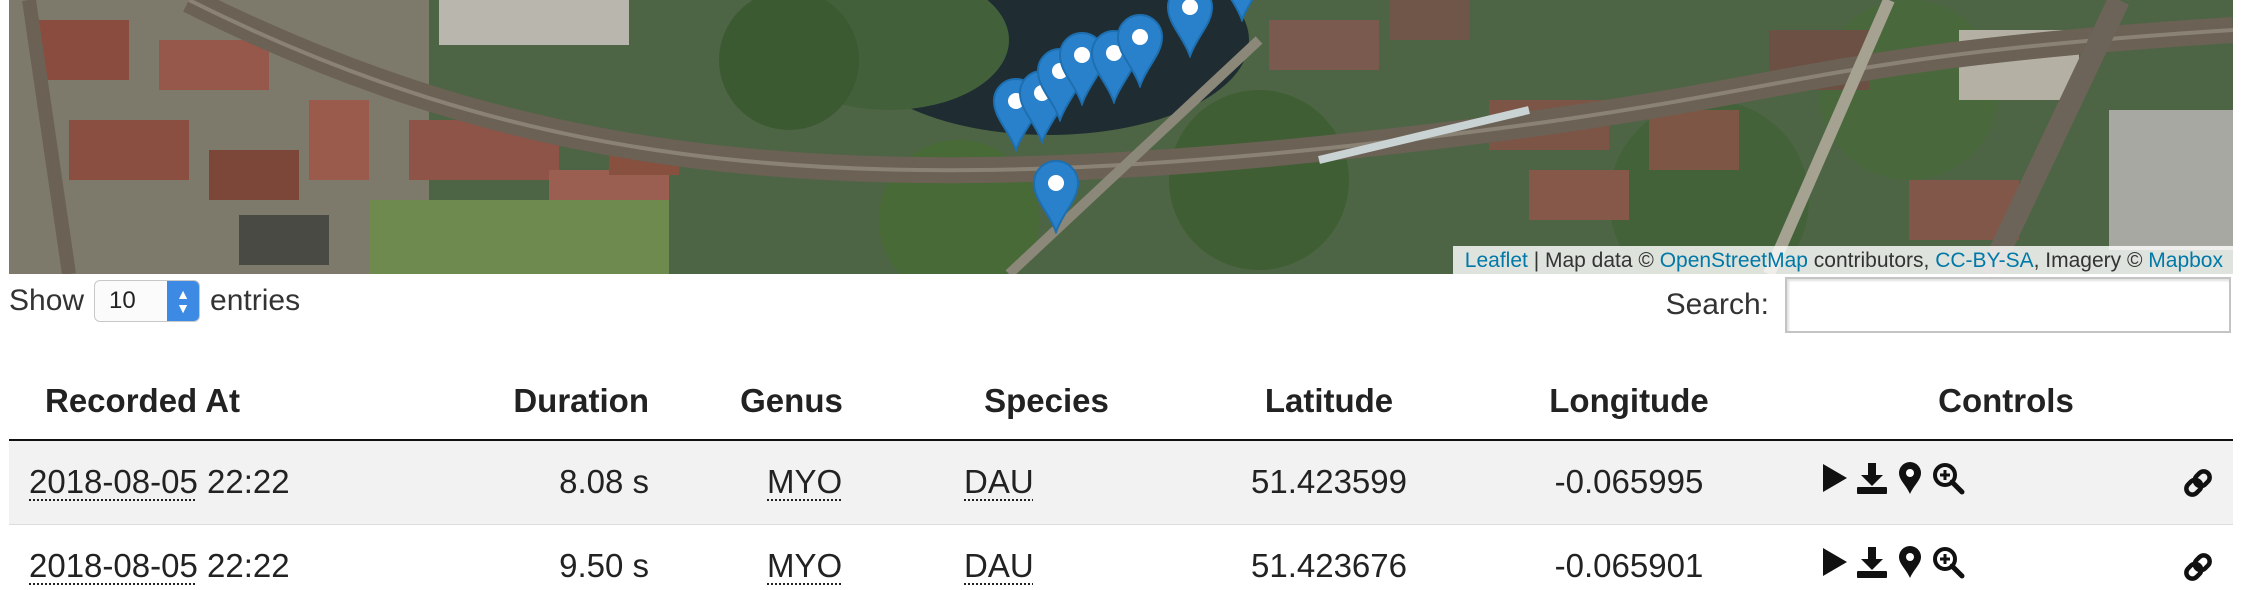 The image size is (2246, 590). I want to click on length-suffix-label: entries, so click(255, 300).